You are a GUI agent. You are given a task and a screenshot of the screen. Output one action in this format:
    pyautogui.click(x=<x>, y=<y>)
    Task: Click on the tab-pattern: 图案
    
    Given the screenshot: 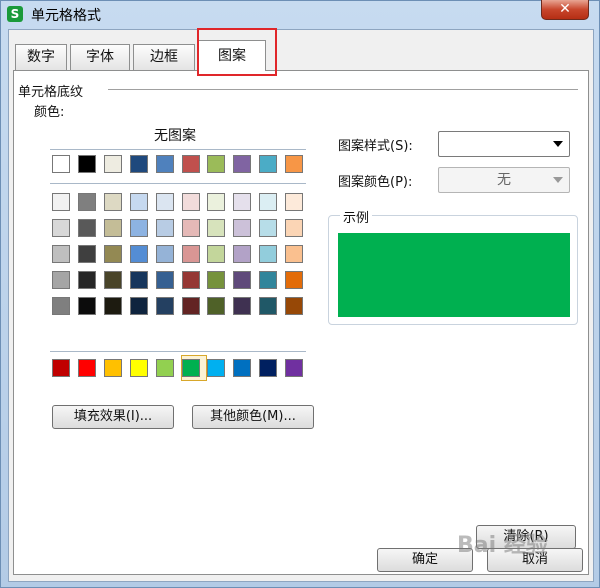 What is the action you would take?
    pyautogui.click(x=232, y=55)
    